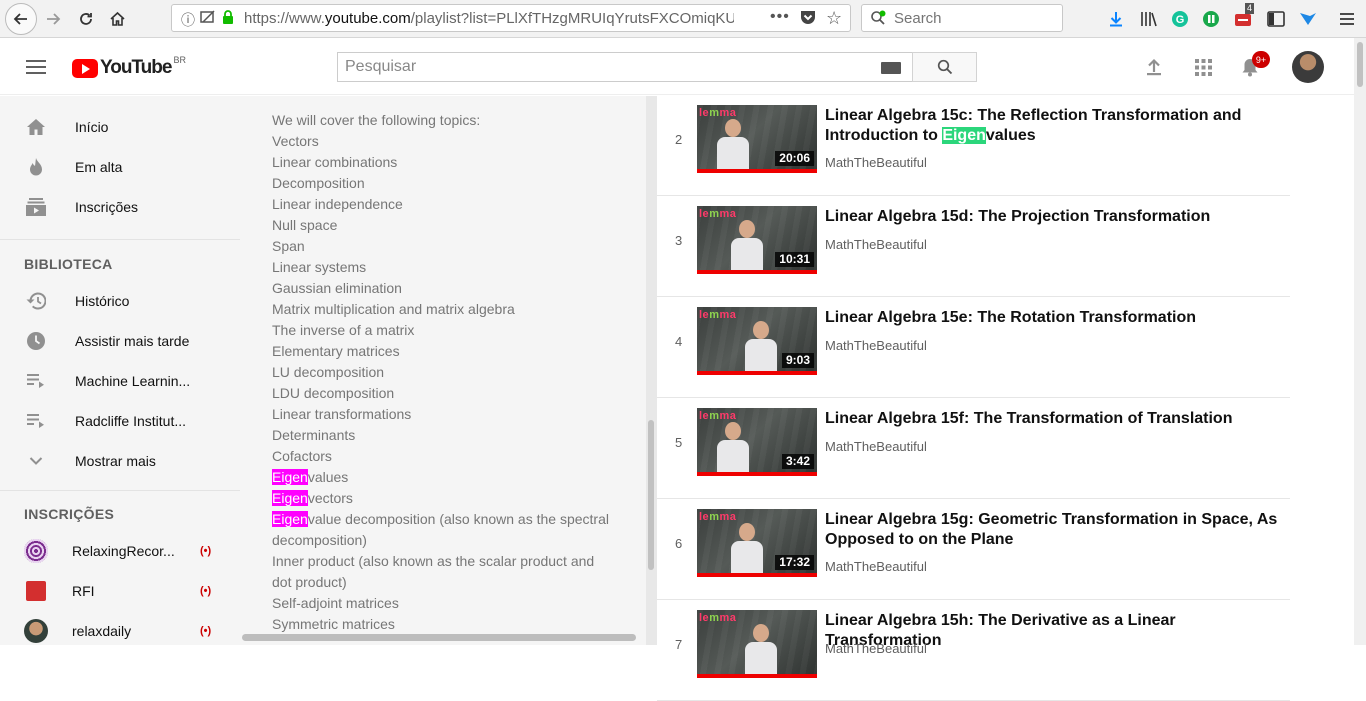  What do you see at coordinates (120, 207) in the screenshot?
I see `sidebar-item-subscriptions: Inscrições` at bounding box center [120, 207].